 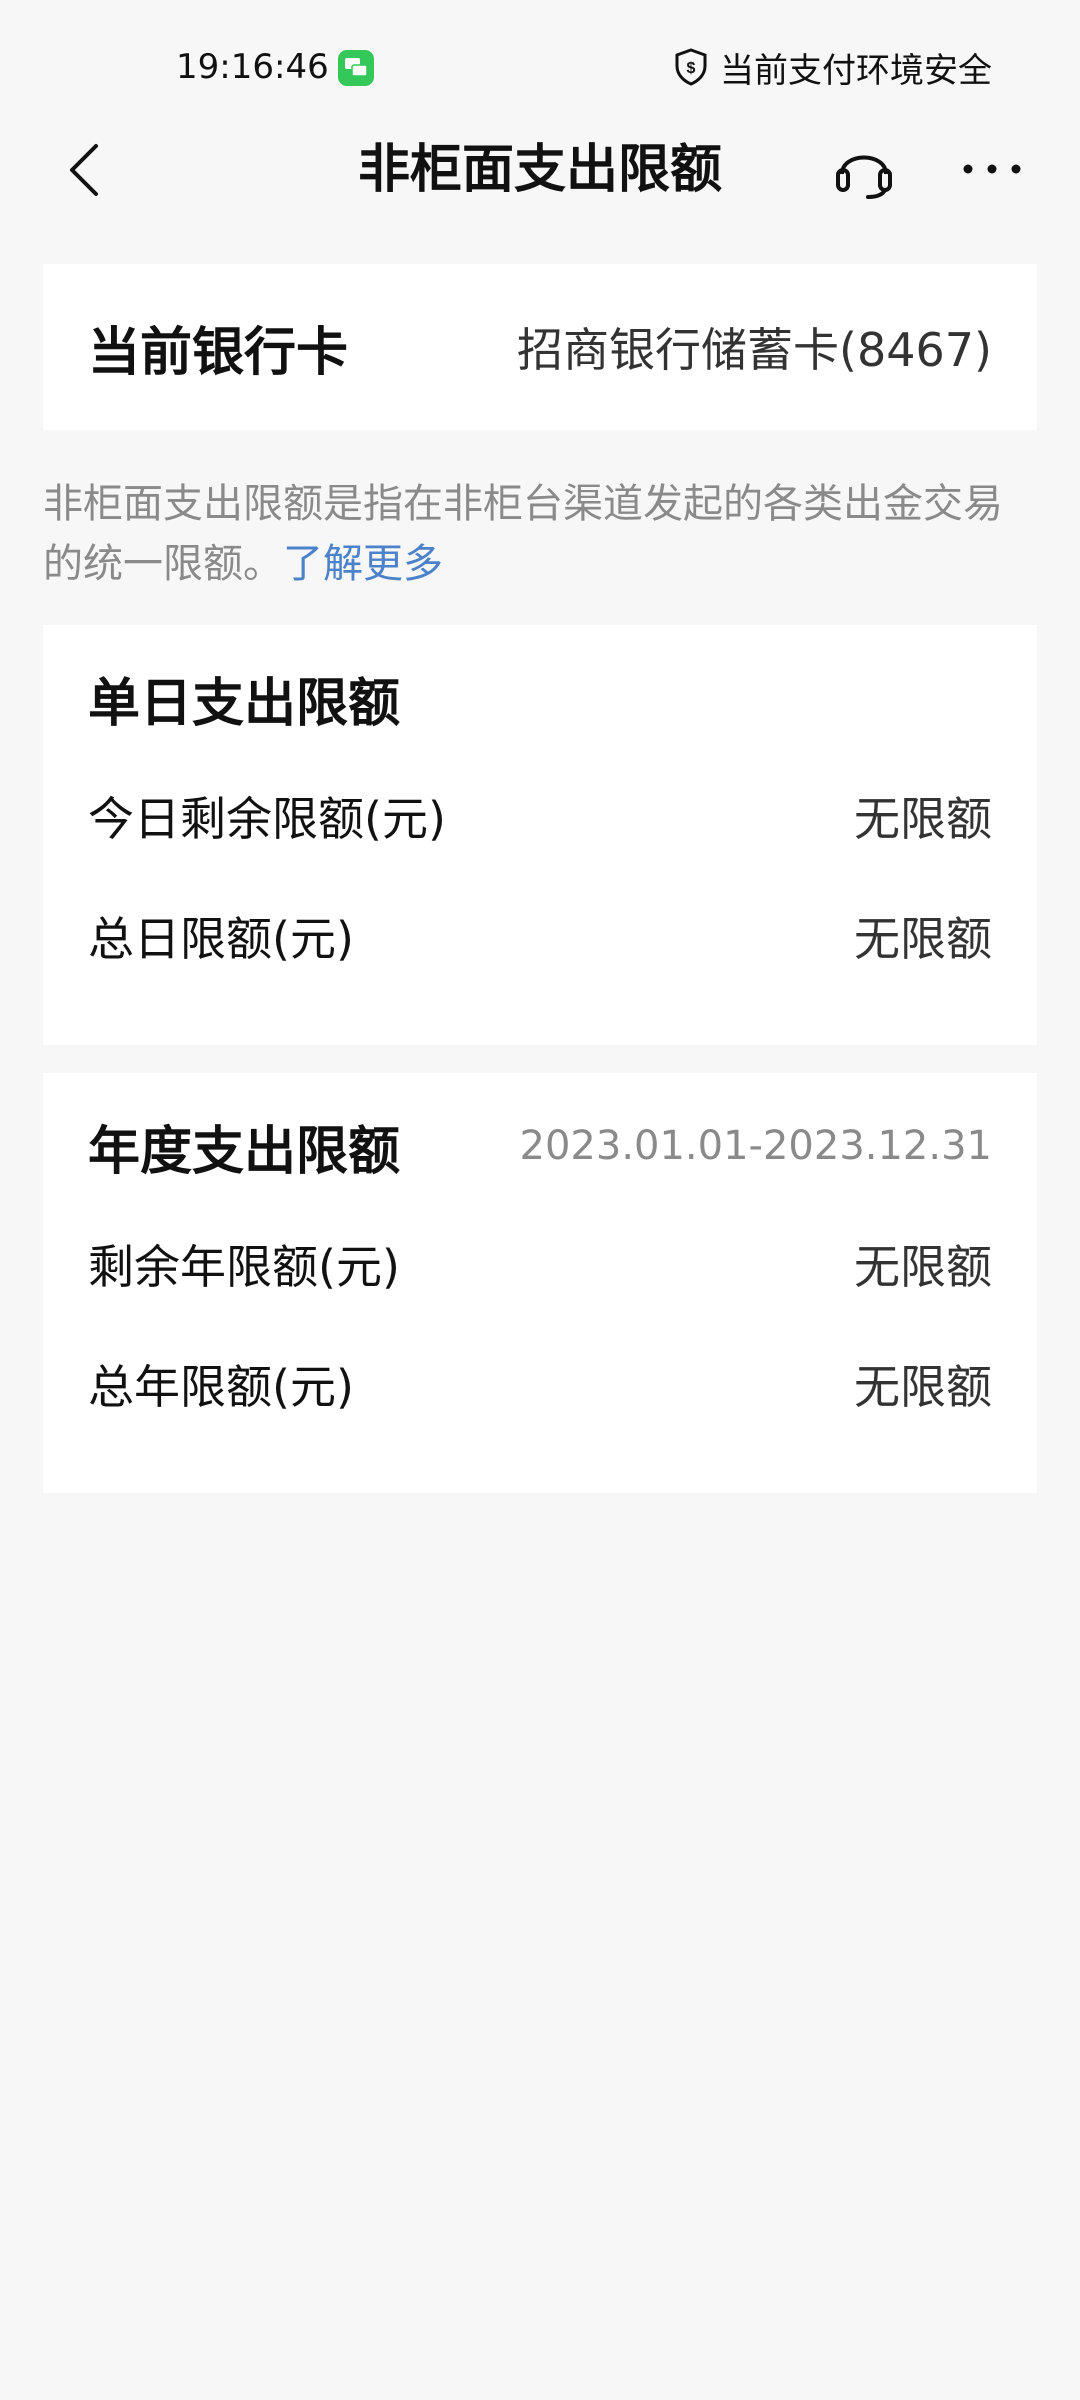 What do you see at coordinates (218, 352) in the screenshot?
I see `current-card-label: 当前银行卡` at bounding box center [218, 352].